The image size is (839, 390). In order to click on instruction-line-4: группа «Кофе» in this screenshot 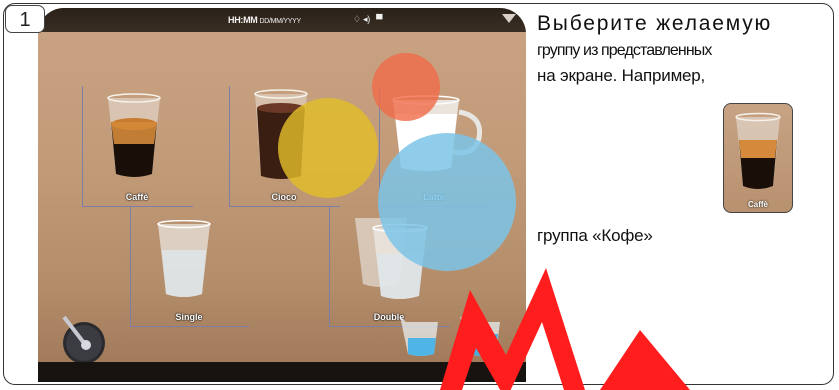, I will do `click(595, 235)`.